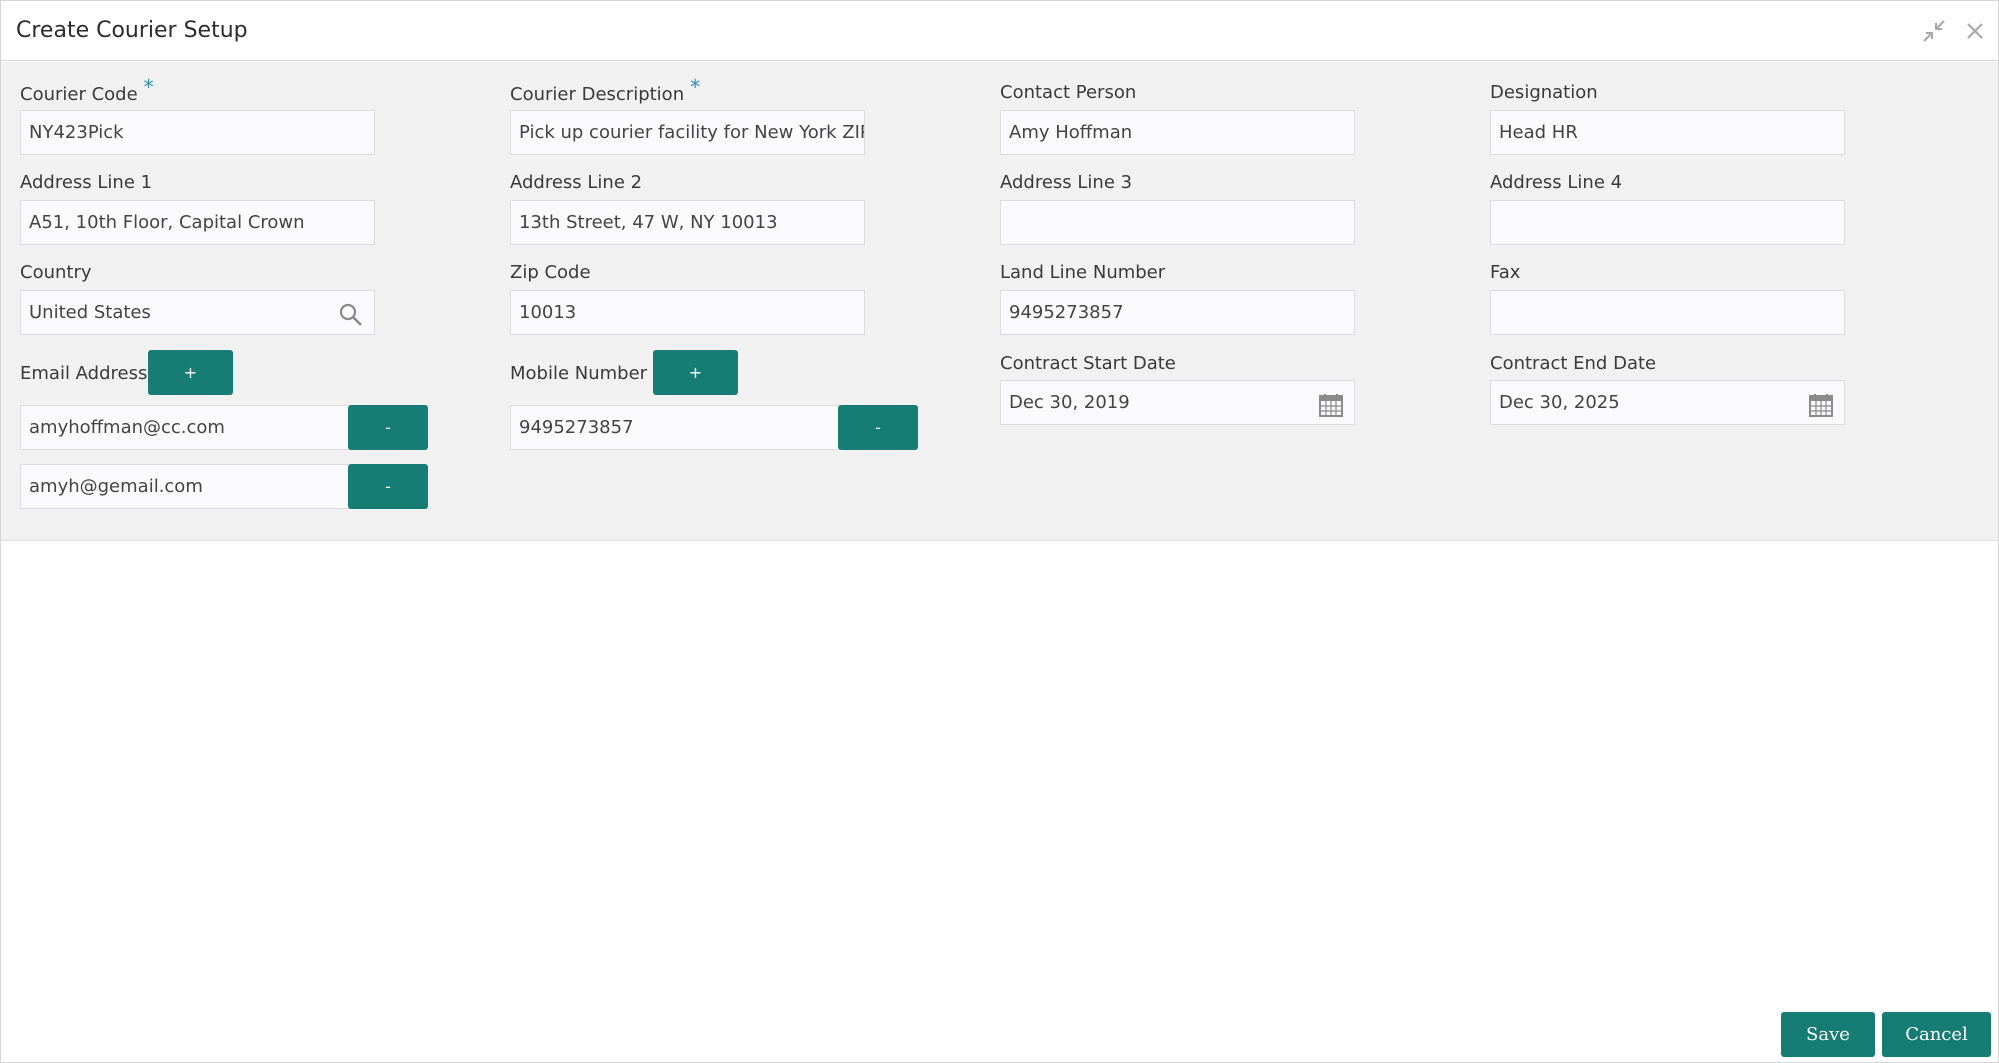 This screenshot has height=1063, width=1999. Describe the element at coordinates (550, 272) in the screenshot. I see `zip-code-label: Zip Code` at that location.